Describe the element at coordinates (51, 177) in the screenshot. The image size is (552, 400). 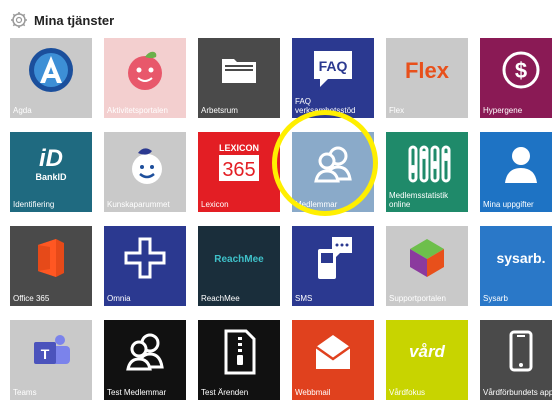
I see `svg-text: BankID` at that location.